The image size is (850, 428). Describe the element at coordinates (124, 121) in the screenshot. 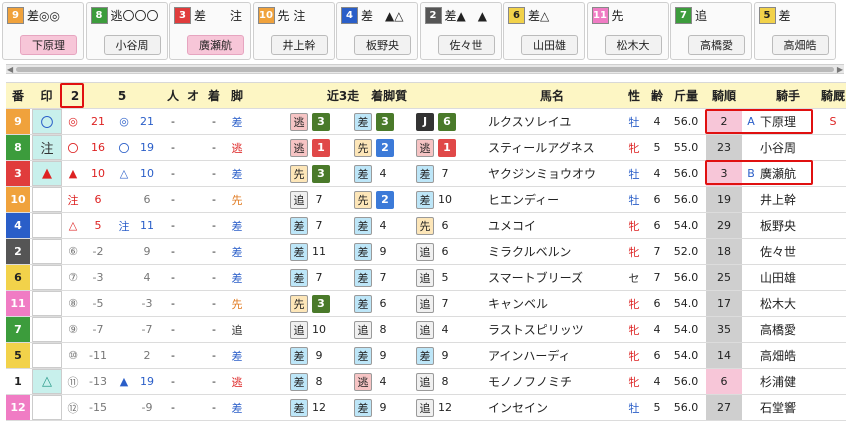

I see `row-mark5: ◎` at that location.